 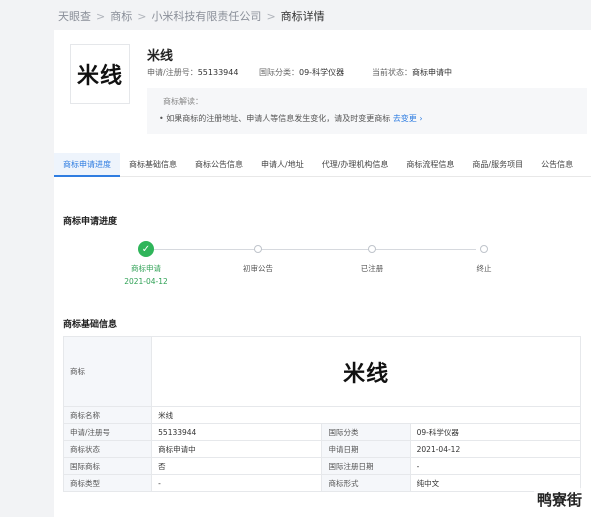 What do you see at coordinates (366, 371) in the screenshot?
I see `trademark-image: 米线` at bounding box center [366, 371].